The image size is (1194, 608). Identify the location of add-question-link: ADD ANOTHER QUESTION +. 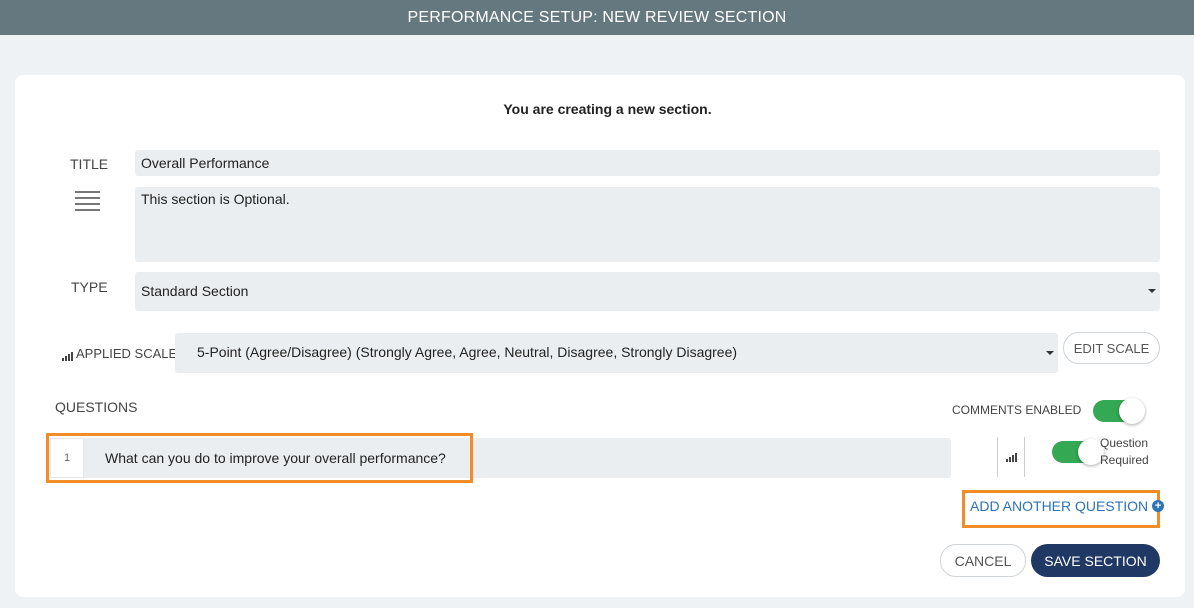
(1067, 506).